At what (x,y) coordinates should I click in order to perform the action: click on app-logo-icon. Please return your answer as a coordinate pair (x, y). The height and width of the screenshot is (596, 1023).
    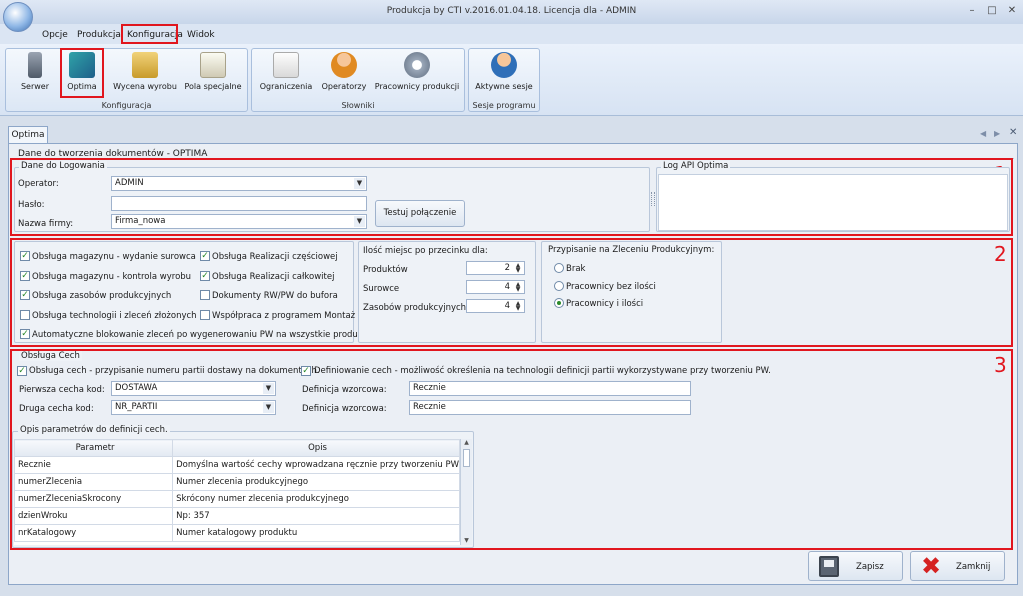
    Looking at the image, I should click on (18, 17).